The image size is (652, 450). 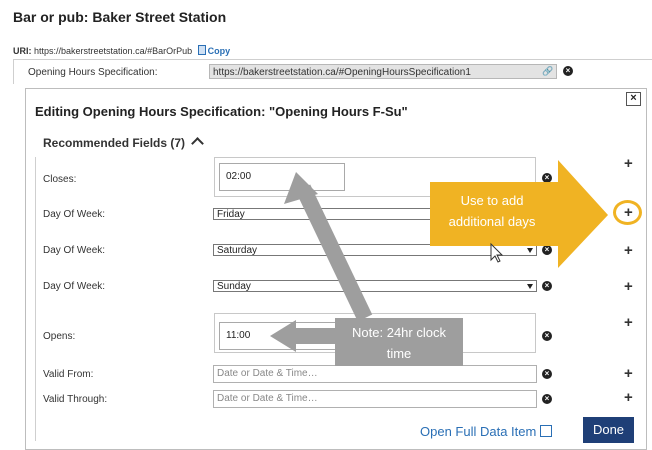 What do you see at coordinates (399, 343) in the screenshot?
I see `note-clock-time: Note: 24hr clock time` at bounding box center [399, 343].